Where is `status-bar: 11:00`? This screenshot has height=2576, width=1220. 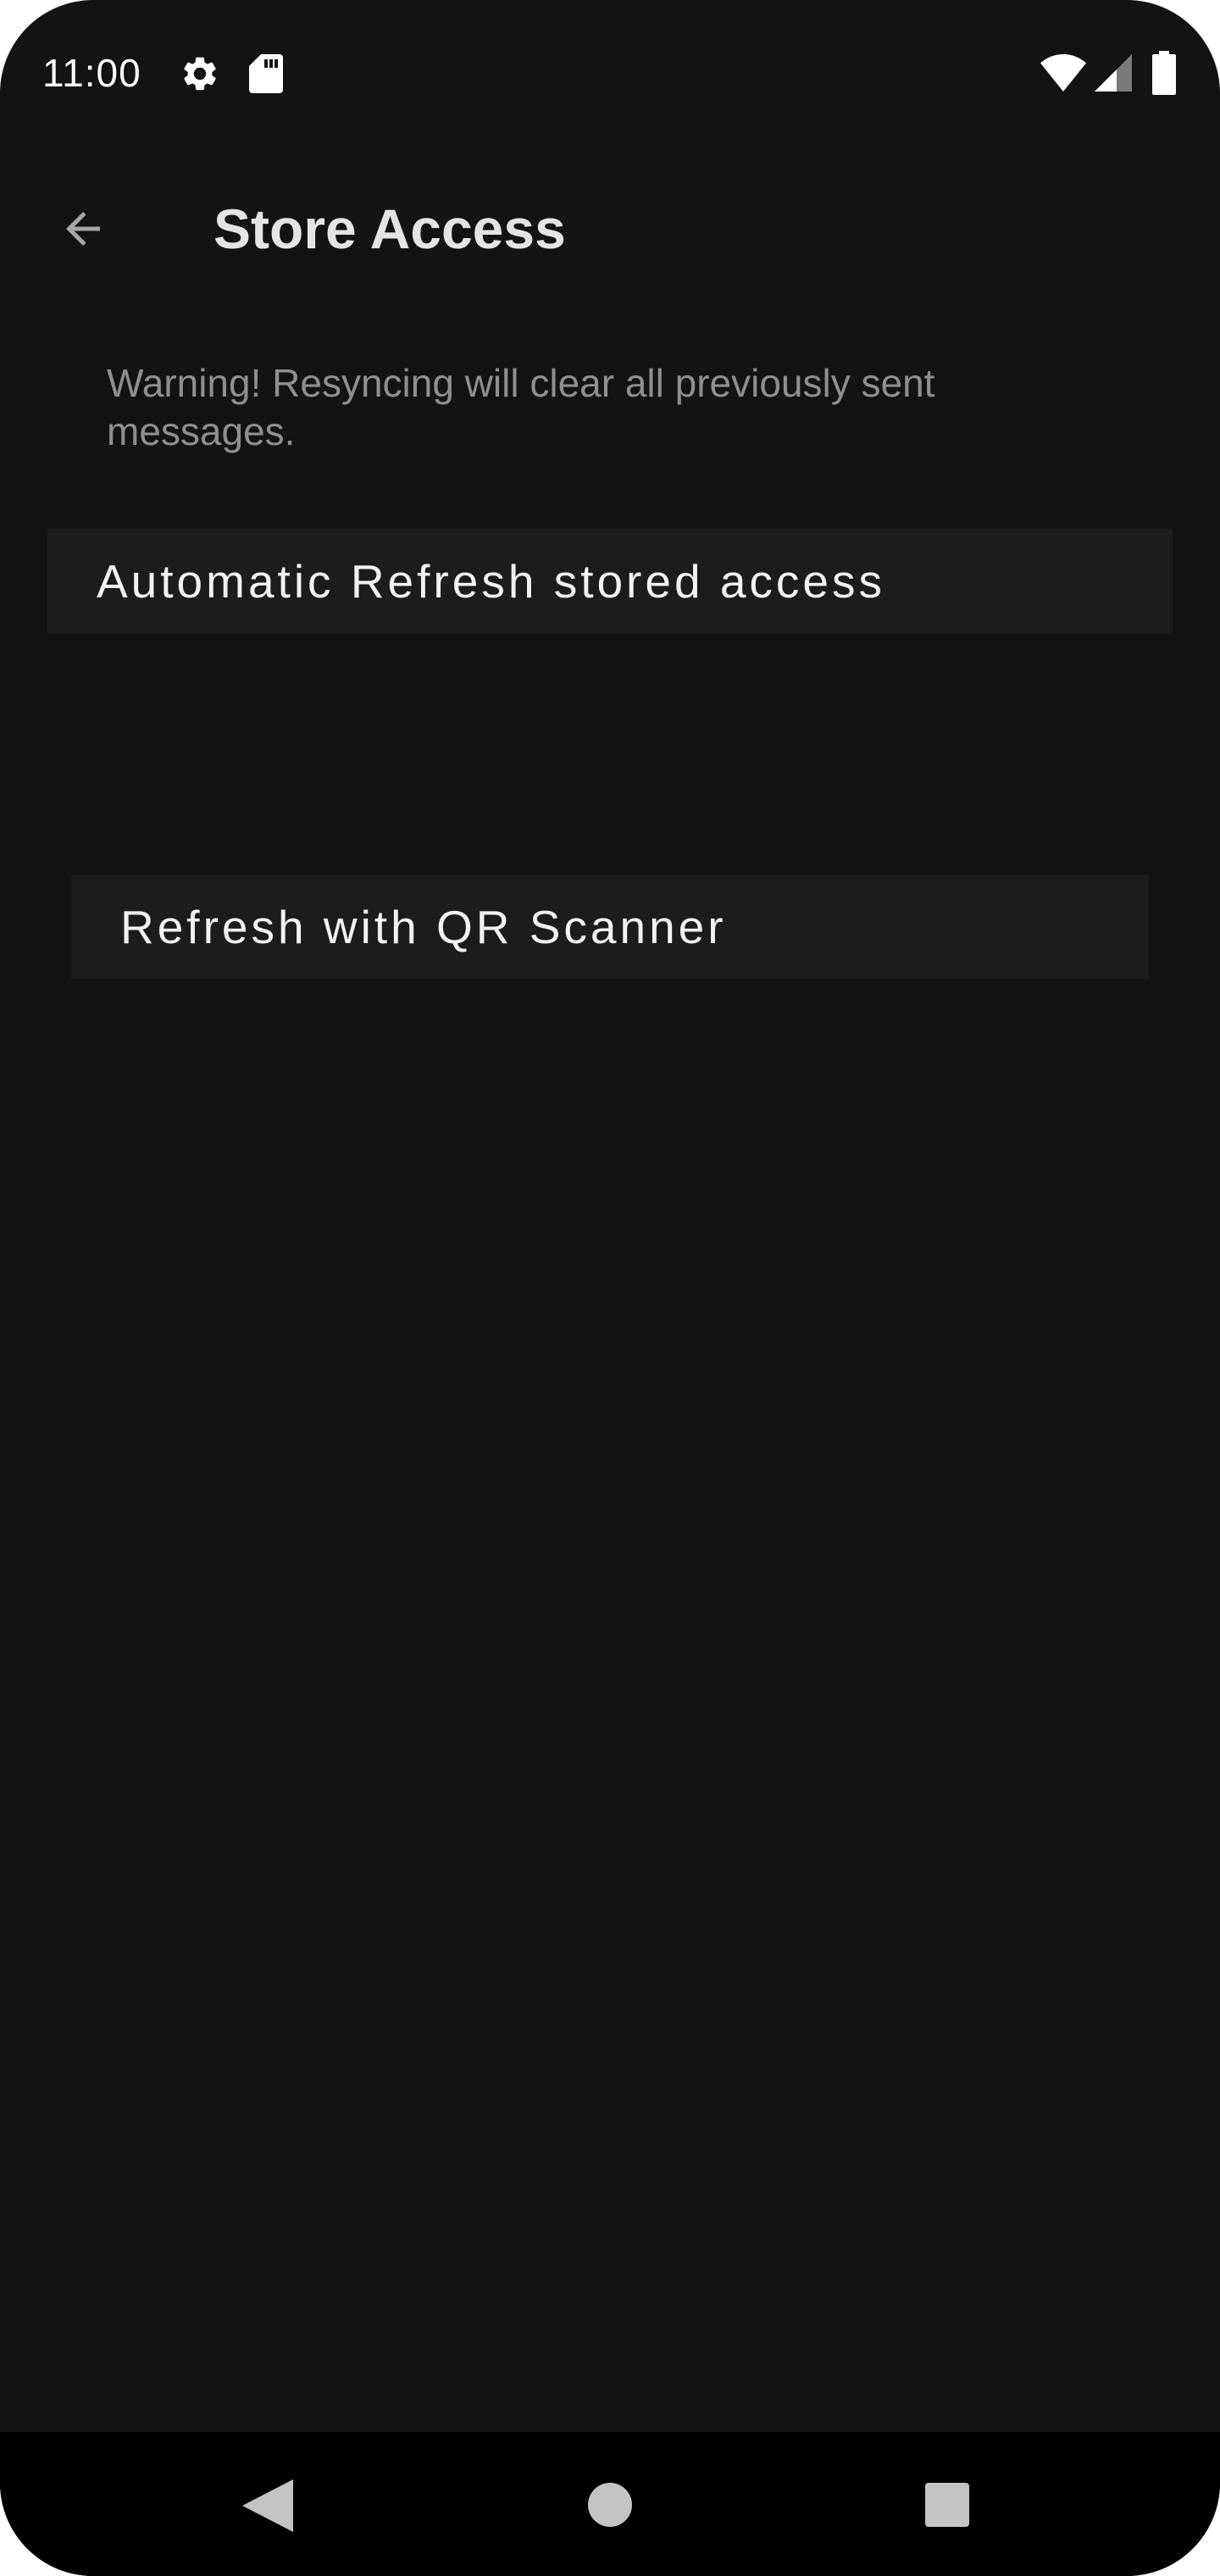
status-bar: 11:00 is located at coordinates (610, 72).